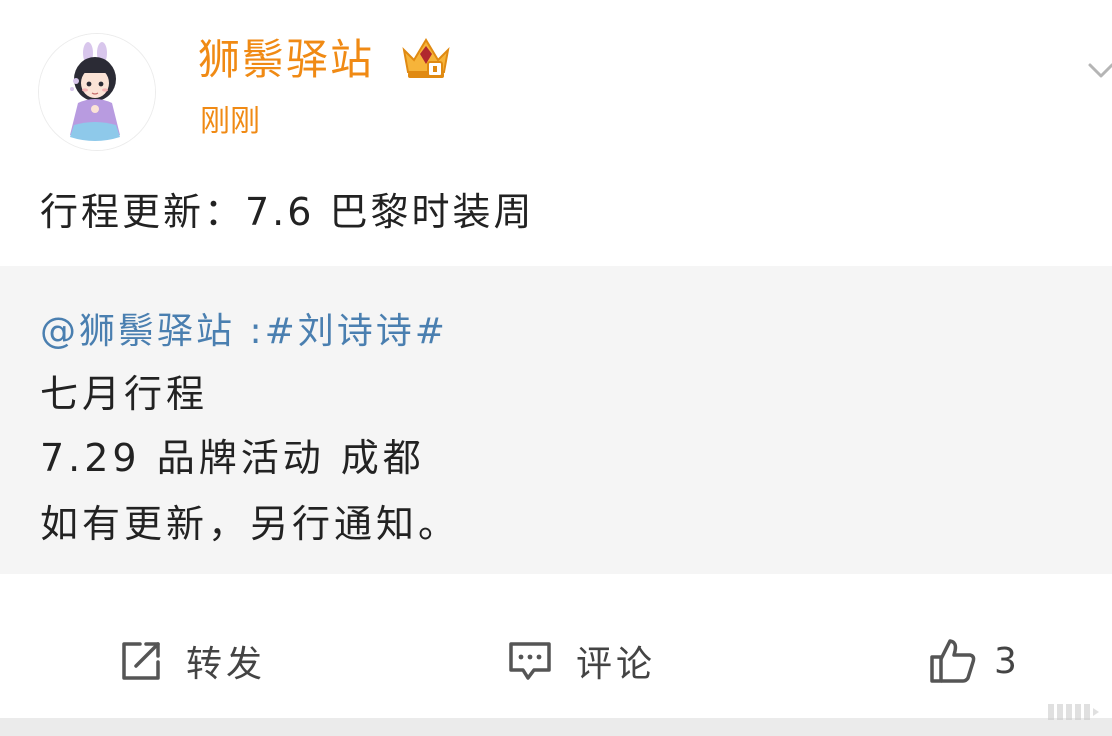 The image size is (1112, 736). Describe the element at coordinates (137, 331) in the screenshot. I see `mention-link: @狮鬃驿站` at that location.